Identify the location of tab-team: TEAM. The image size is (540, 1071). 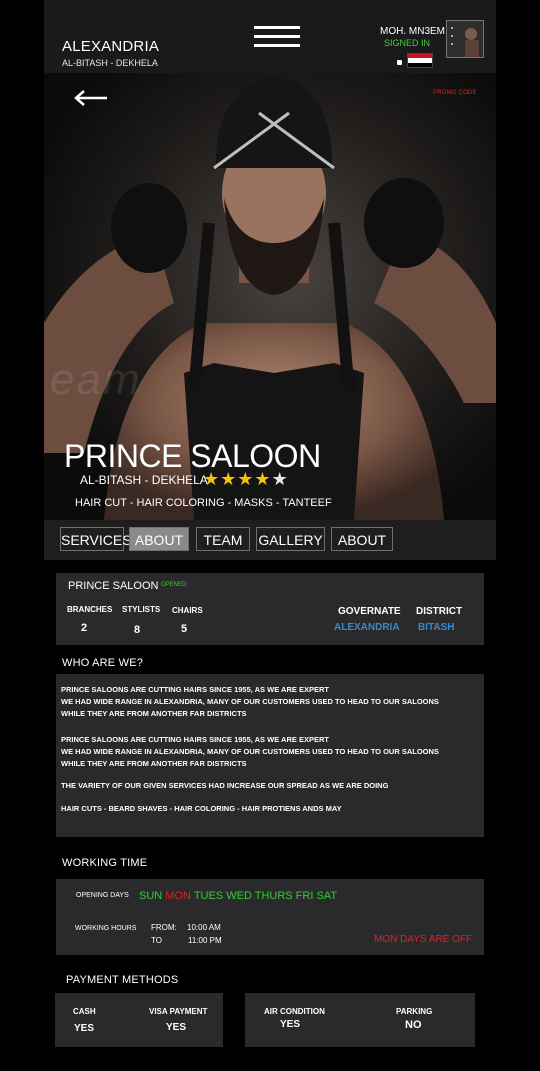
(223, 539).